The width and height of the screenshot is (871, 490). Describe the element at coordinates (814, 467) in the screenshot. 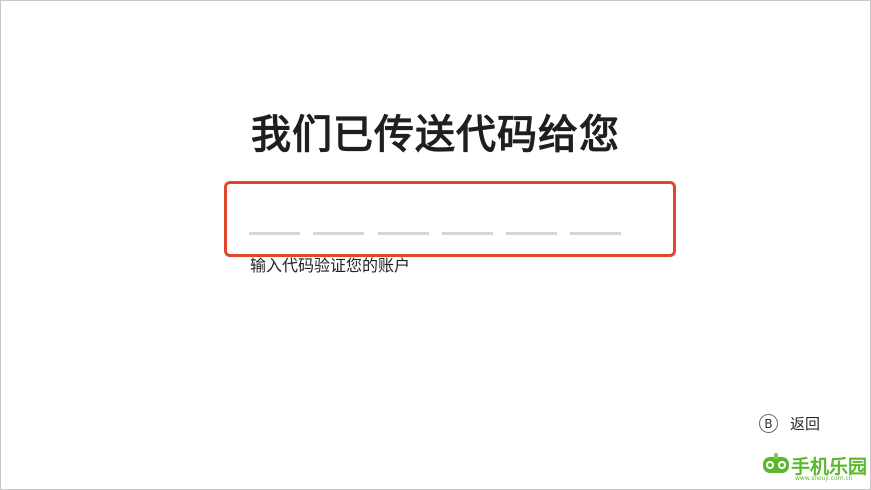

I see `watermark-logo: 手机乐园 www.shouji.com.cn` at that location.